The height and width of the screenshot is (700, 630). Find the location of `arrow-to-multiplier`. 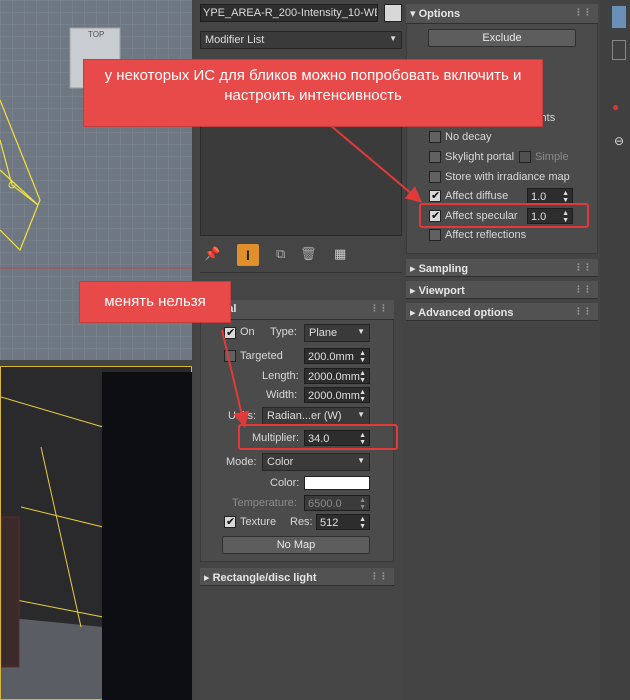

arrow-to-multiplier is located at coordinates (235, 378).